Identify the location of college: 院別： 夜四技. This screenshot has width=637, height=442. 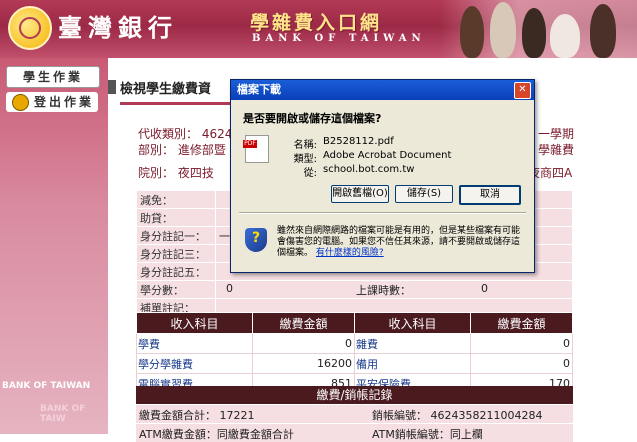
(176, 173).